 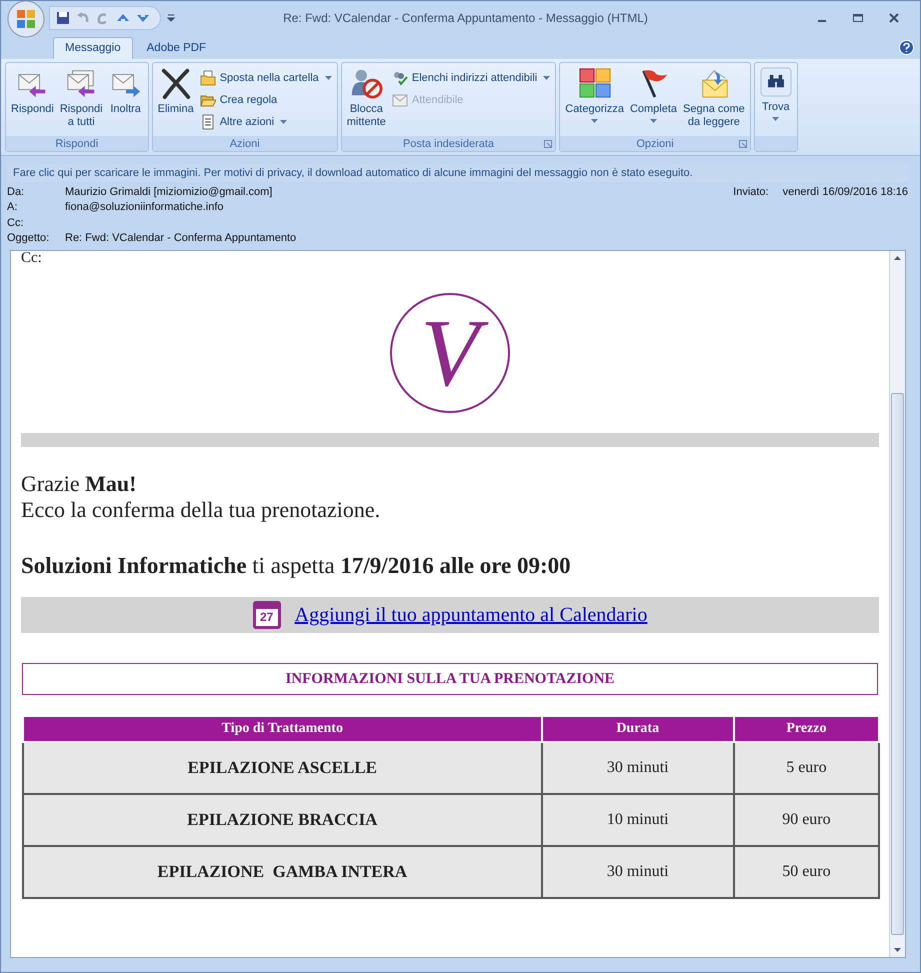 I want to click on group-footer, so click(x=775, y=143).